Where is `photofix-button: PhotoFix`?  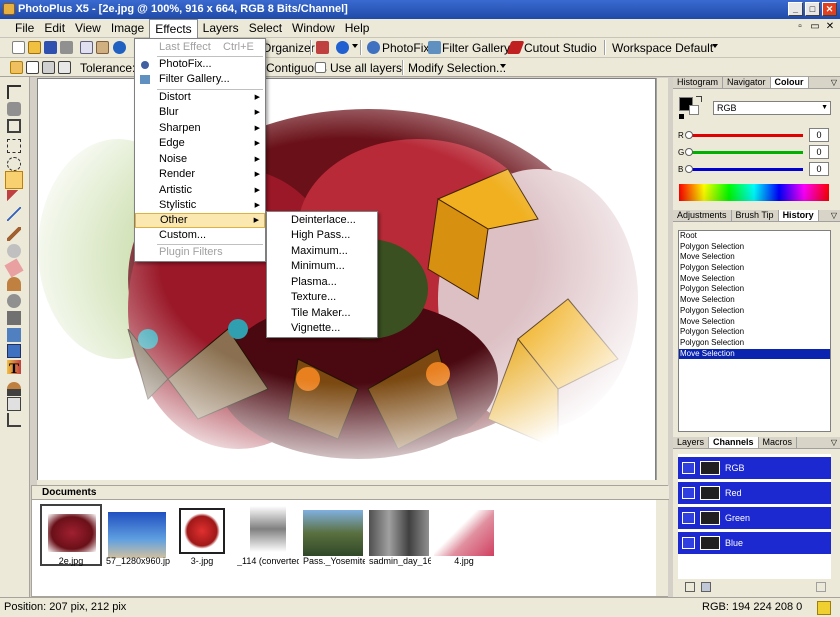
photofix-button: PhotoFix is located at coordinates (405, 48).